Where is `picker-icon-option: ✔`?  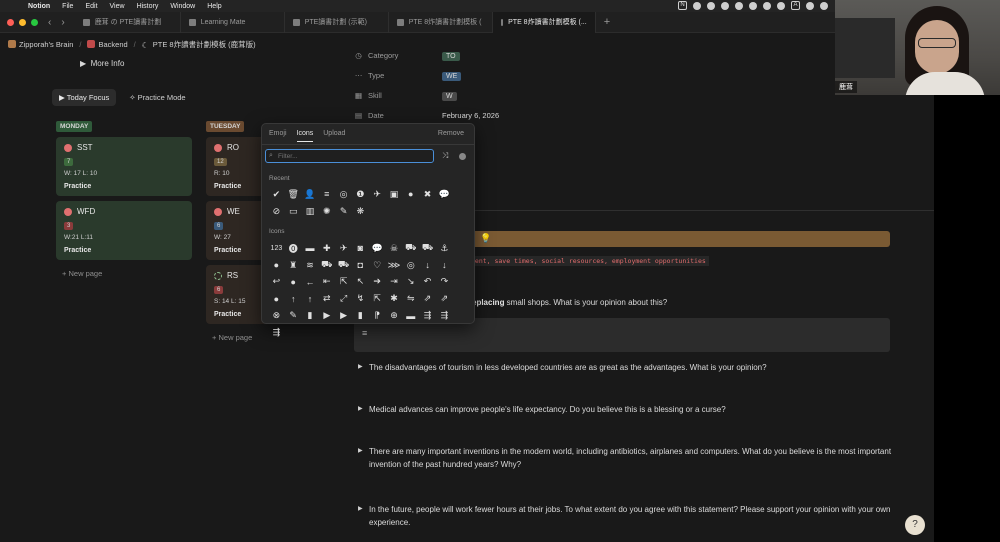
picker-icon-option: ✔ is located at coordinates (276, 194).